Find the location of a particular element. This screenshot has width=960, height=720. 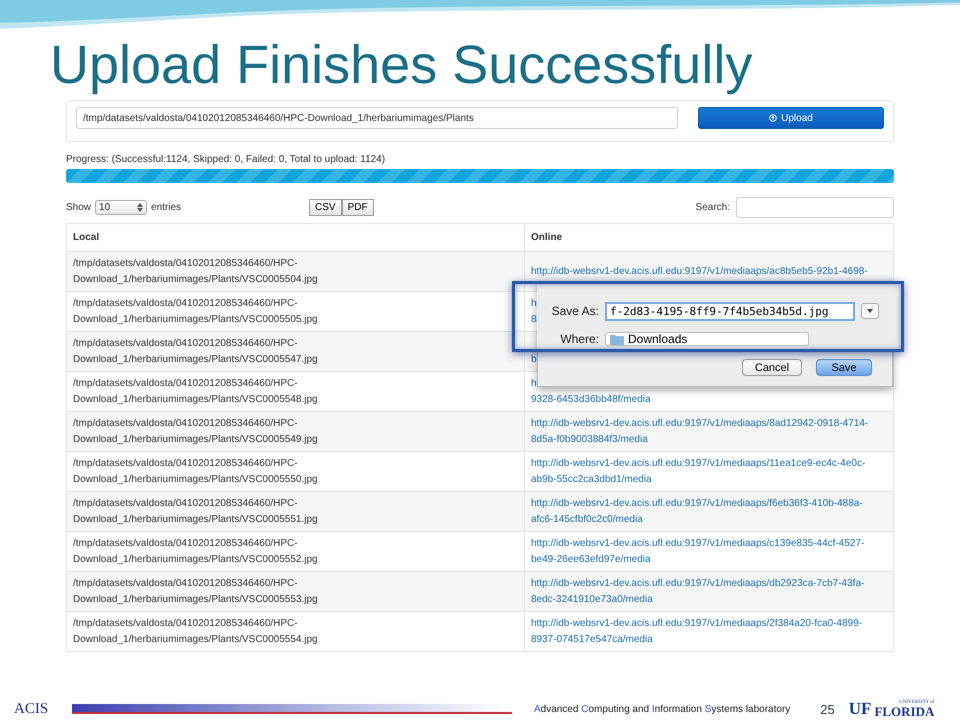

stepper-icon is located at coordinates (140, 207).